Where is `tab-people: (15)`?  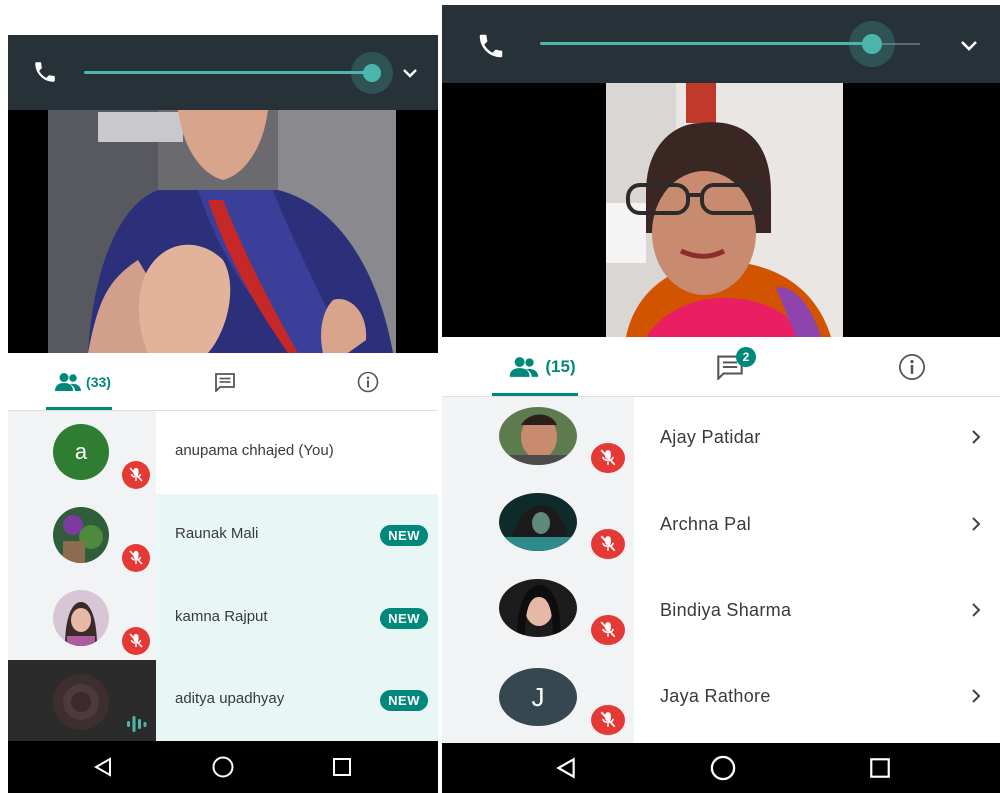 tab-people: (15) is located at coordinates (542, 366).